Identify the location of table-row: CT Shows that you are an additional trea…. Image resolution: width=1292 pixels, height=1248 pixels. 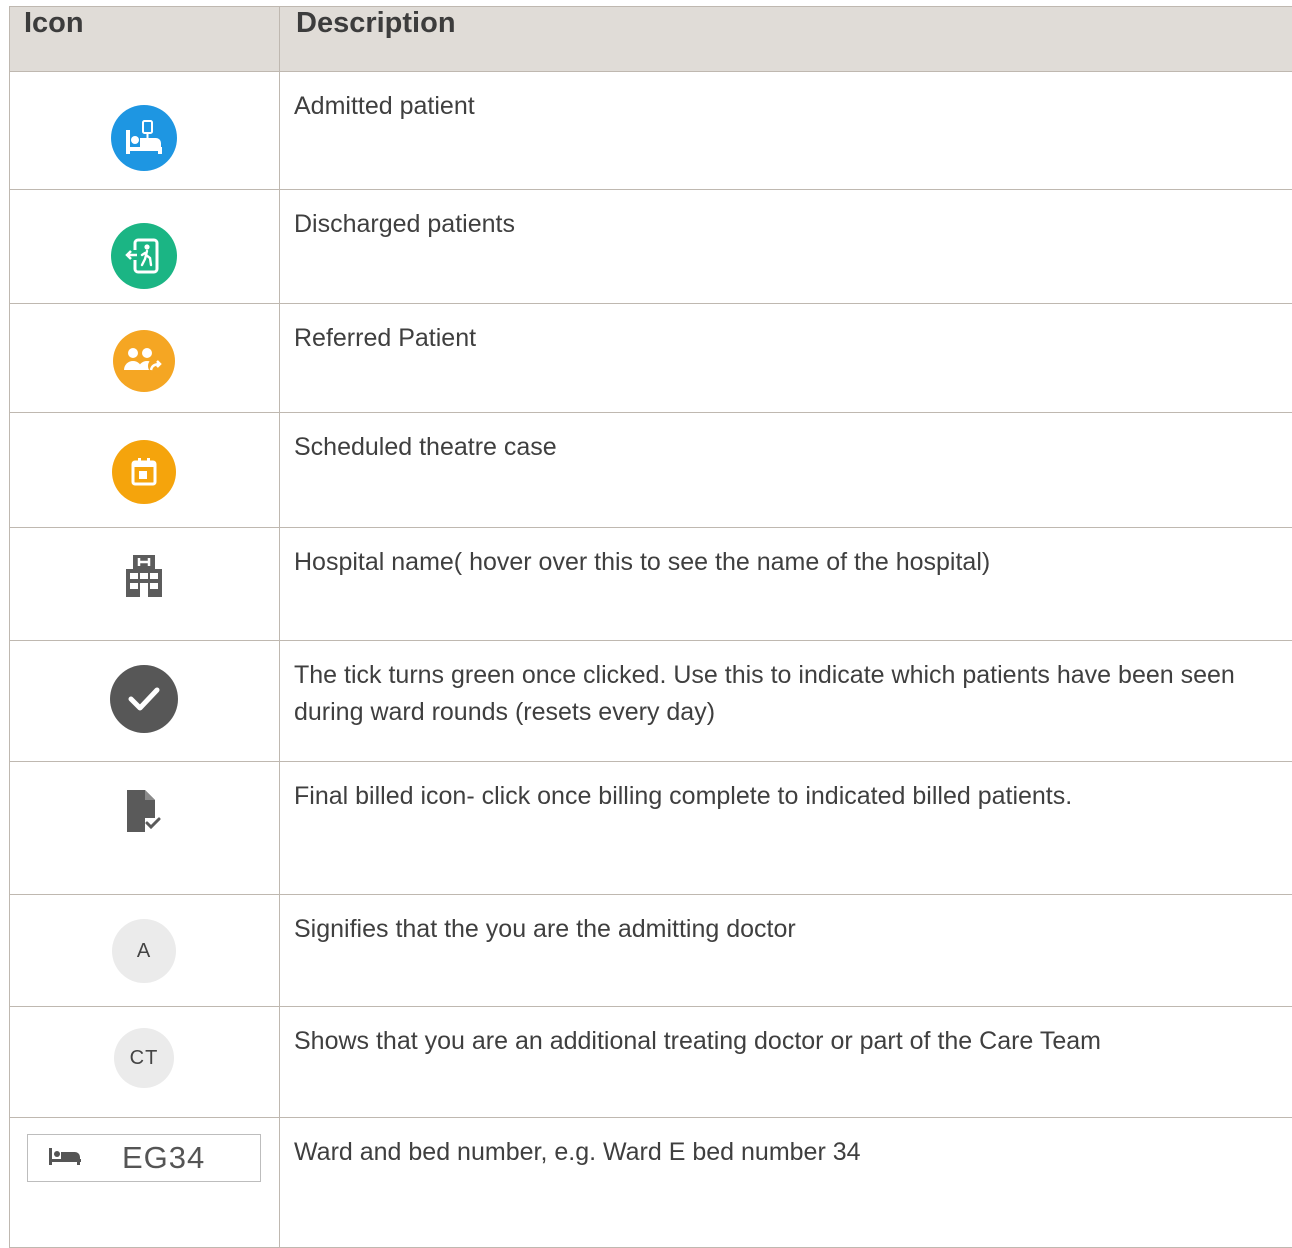
(651, 1062).